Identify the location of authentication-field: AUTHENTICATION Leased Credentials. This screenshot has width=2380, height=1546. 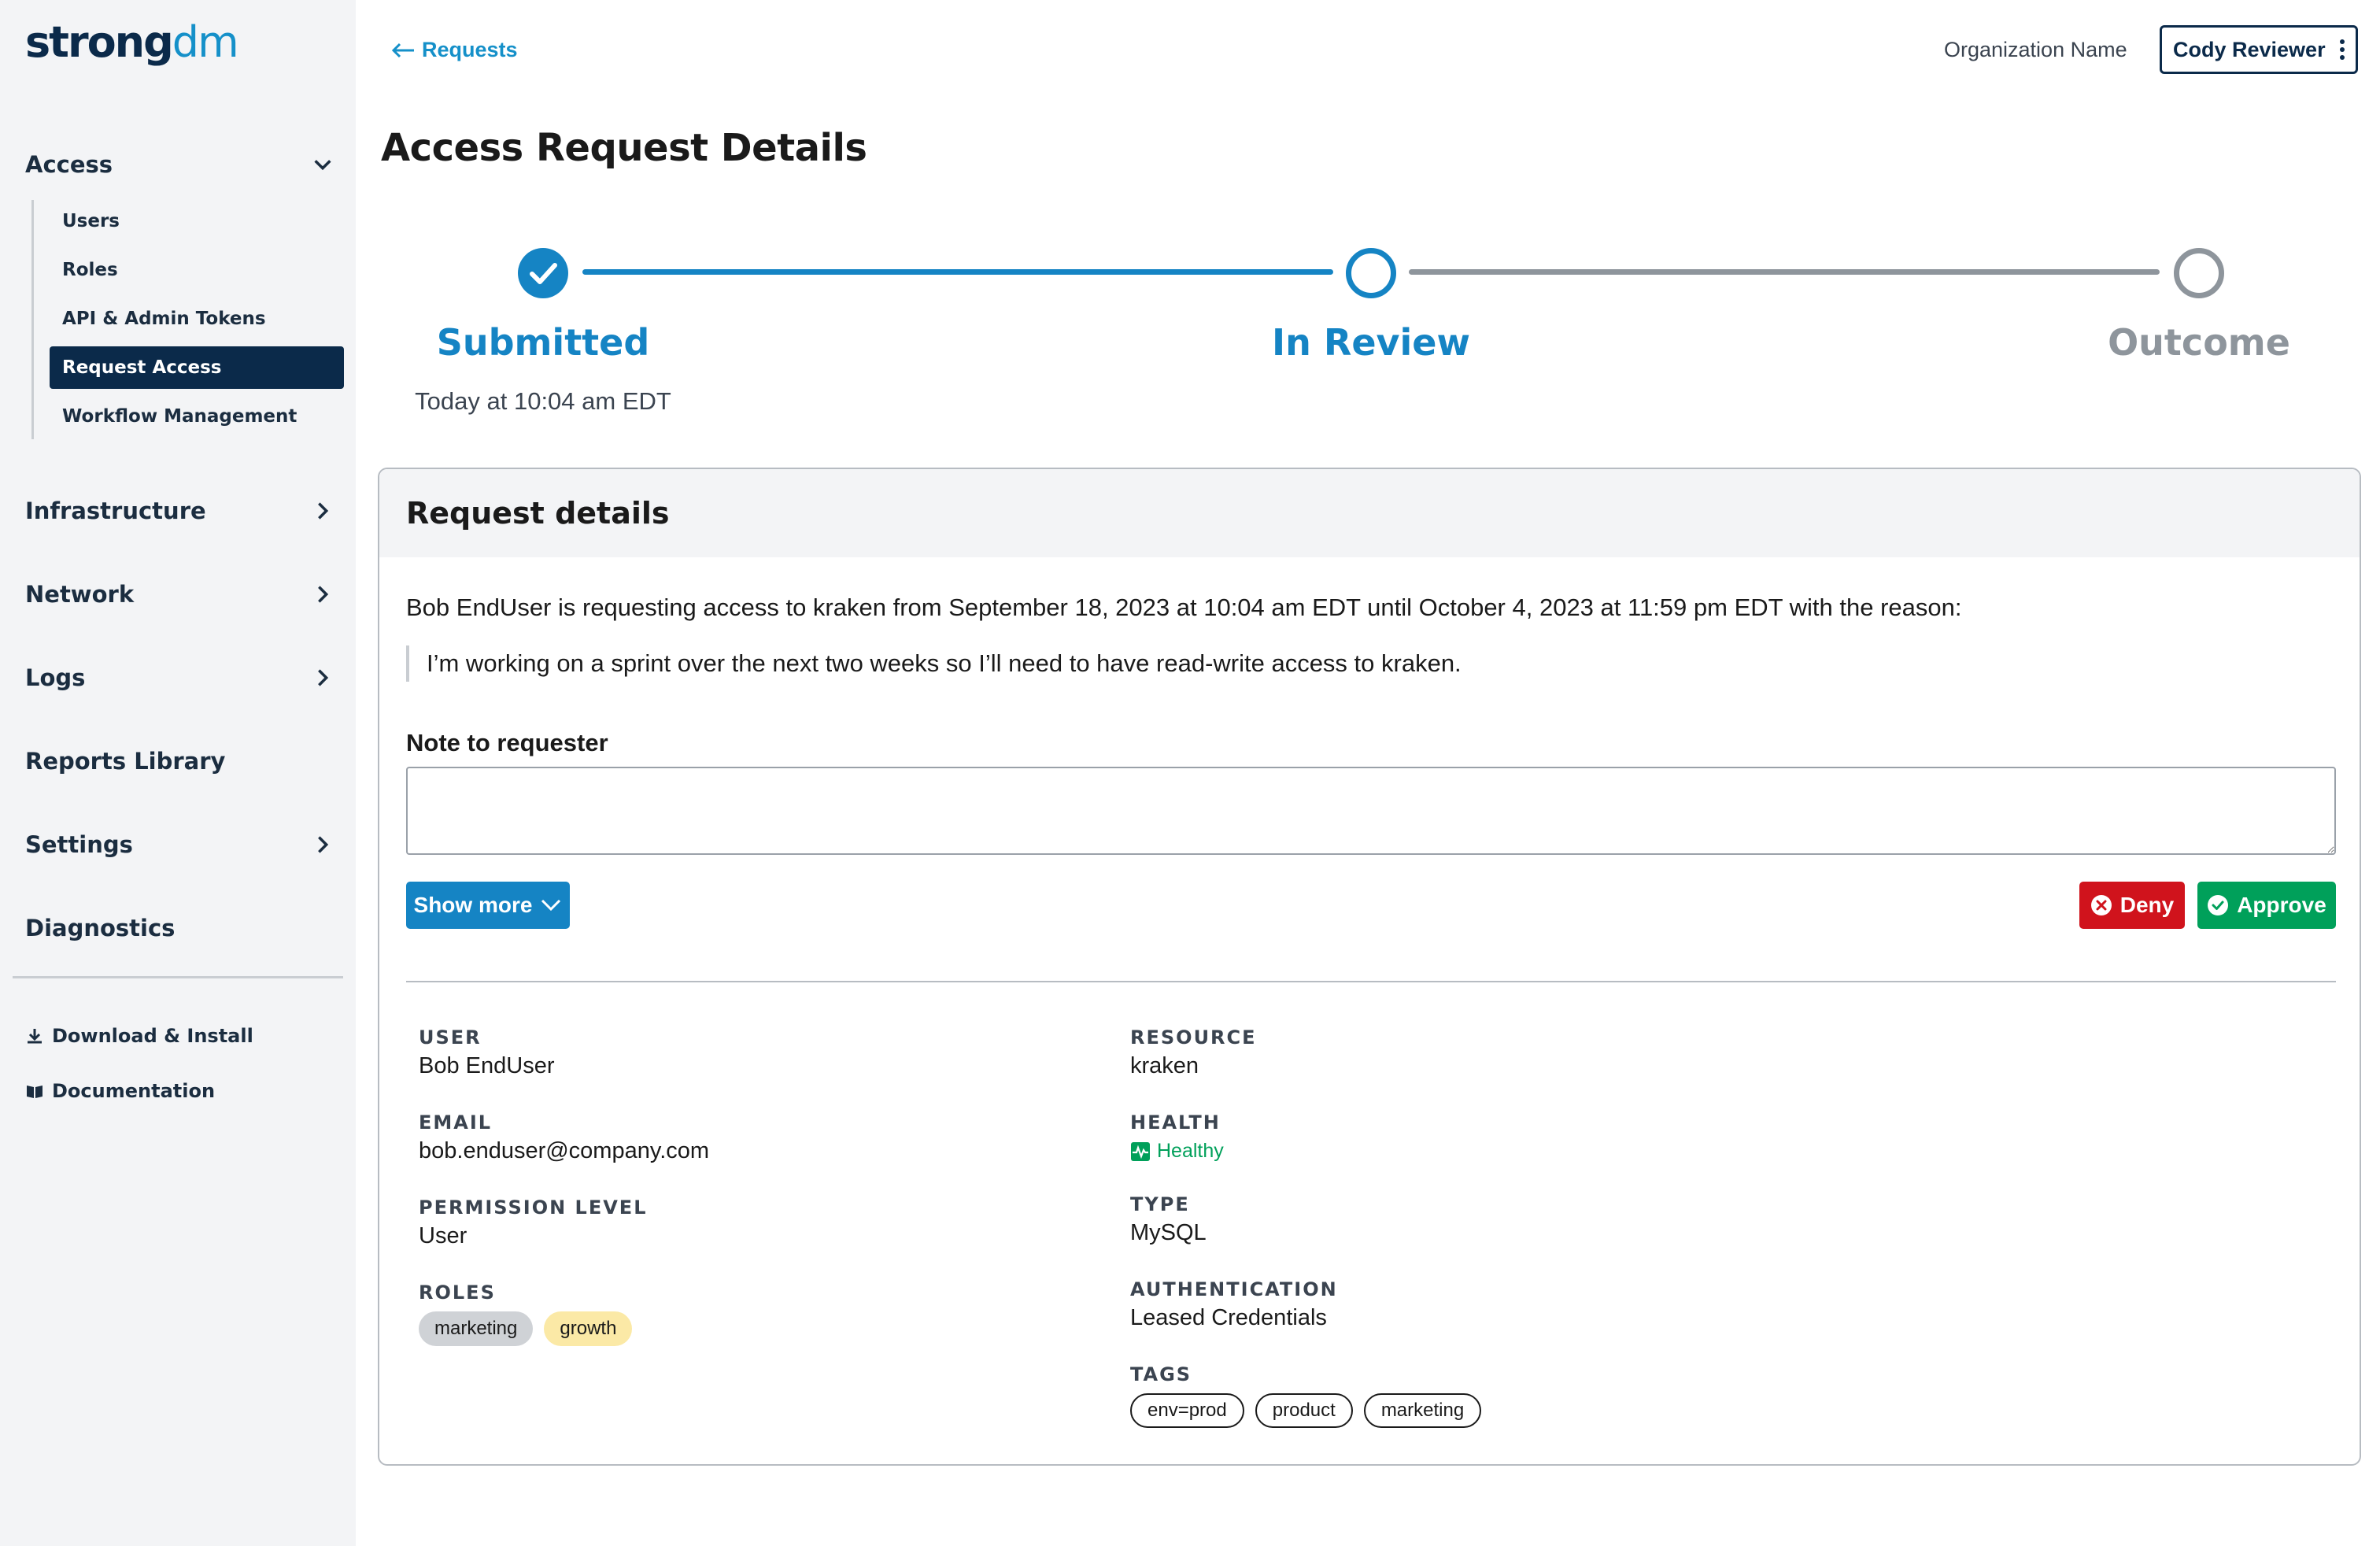
(1234, 1304).